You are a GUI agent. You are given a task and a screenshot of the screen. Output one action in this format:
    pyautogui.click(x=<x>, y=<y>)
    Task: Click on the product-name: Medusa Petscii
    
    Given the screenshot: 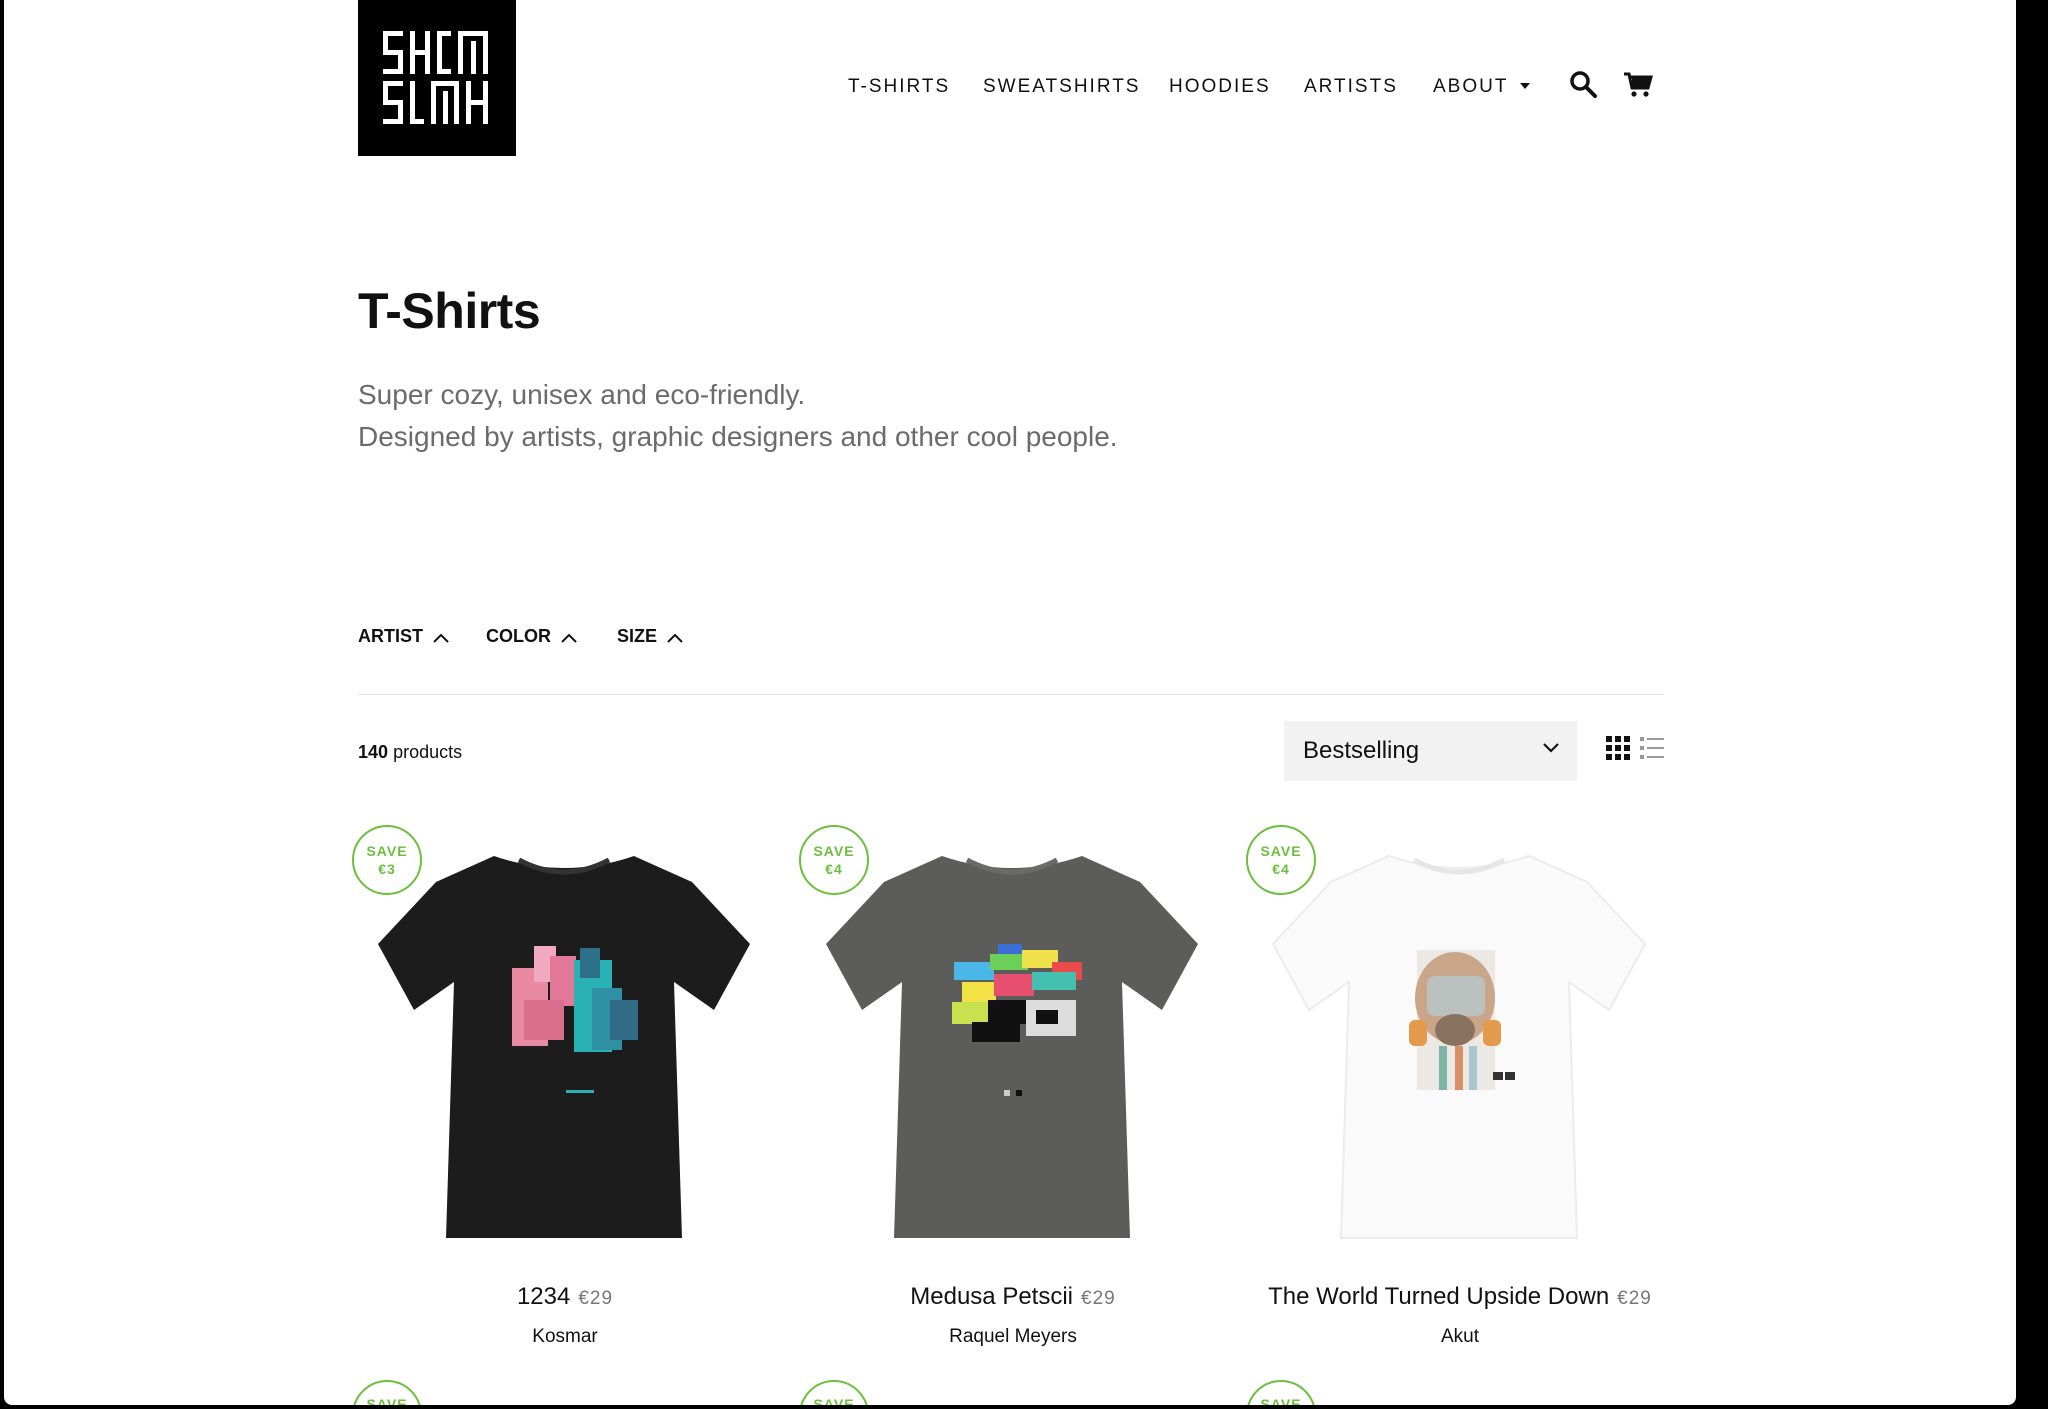 What is the action you would take?
    pyautogui.click(x=991, y=1296)
    